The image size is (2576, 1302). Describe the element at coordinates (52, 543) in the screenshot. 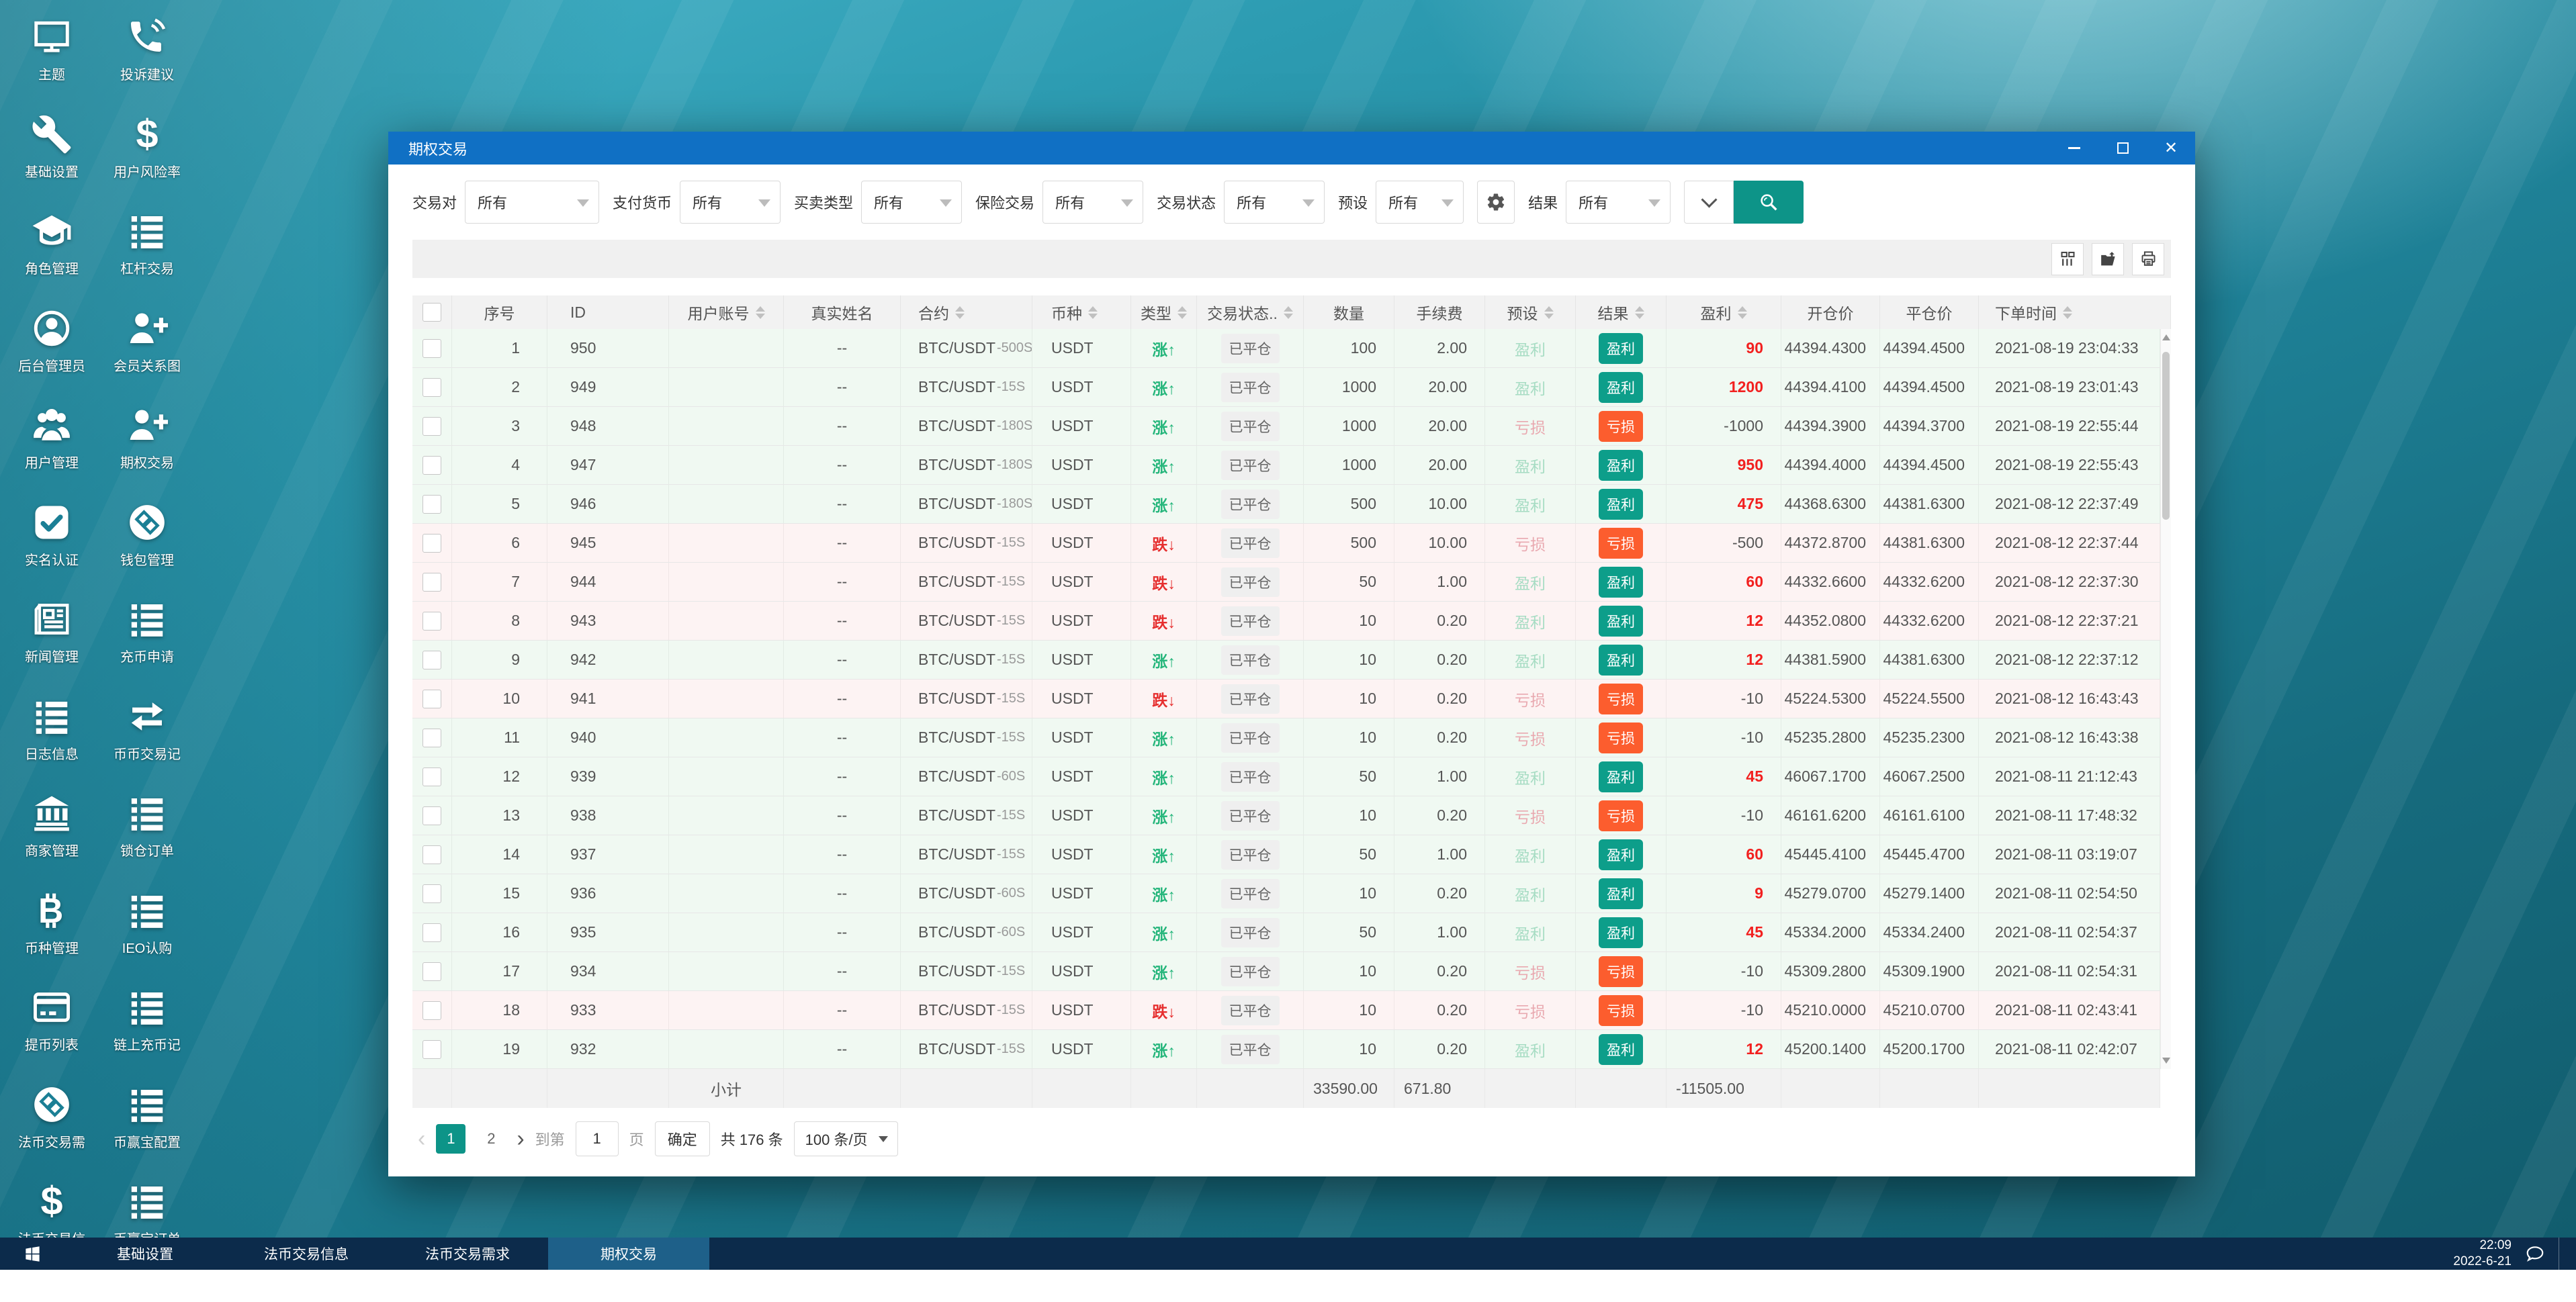

I see `shortcut-实名认证: 实名认证` at that location.